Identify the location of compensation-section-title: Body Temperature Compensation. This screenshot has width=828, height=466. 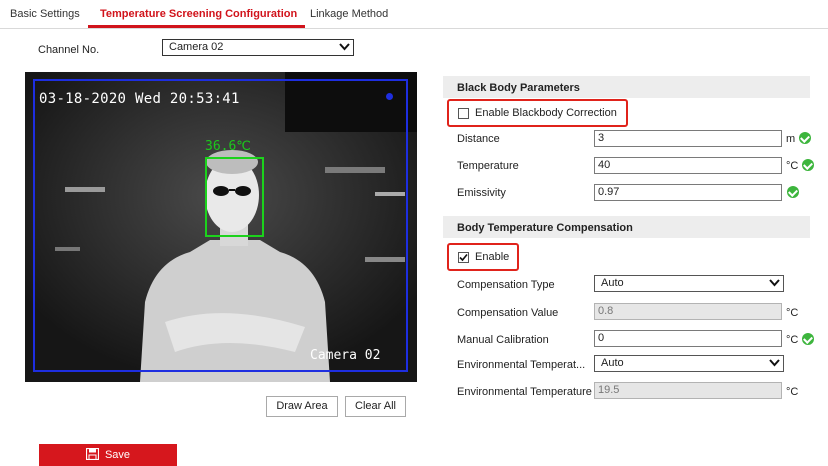
(626, 227).